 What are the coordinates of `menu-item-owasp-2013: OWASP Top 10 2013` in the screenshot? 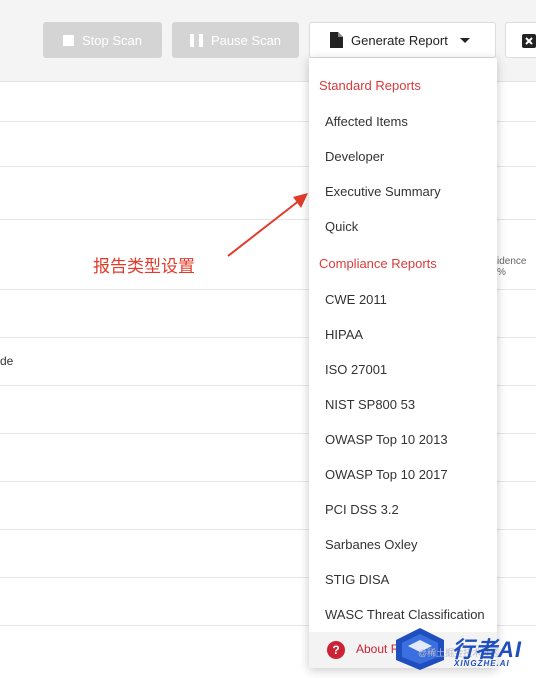 It's located at (386, 439).